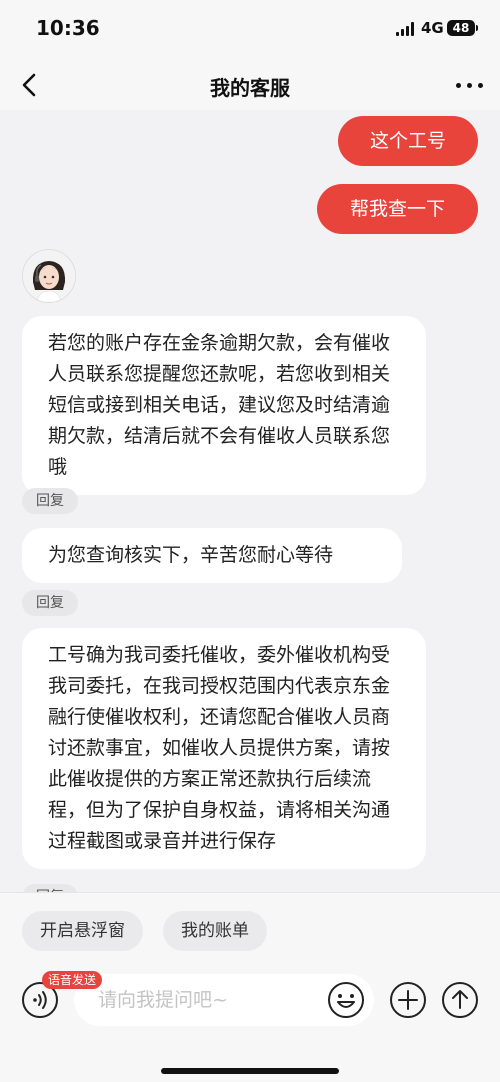  Describe the element at coordinates (72, 980) in the screenshot. I see `voice-send-badge: 语音发送` at that location.